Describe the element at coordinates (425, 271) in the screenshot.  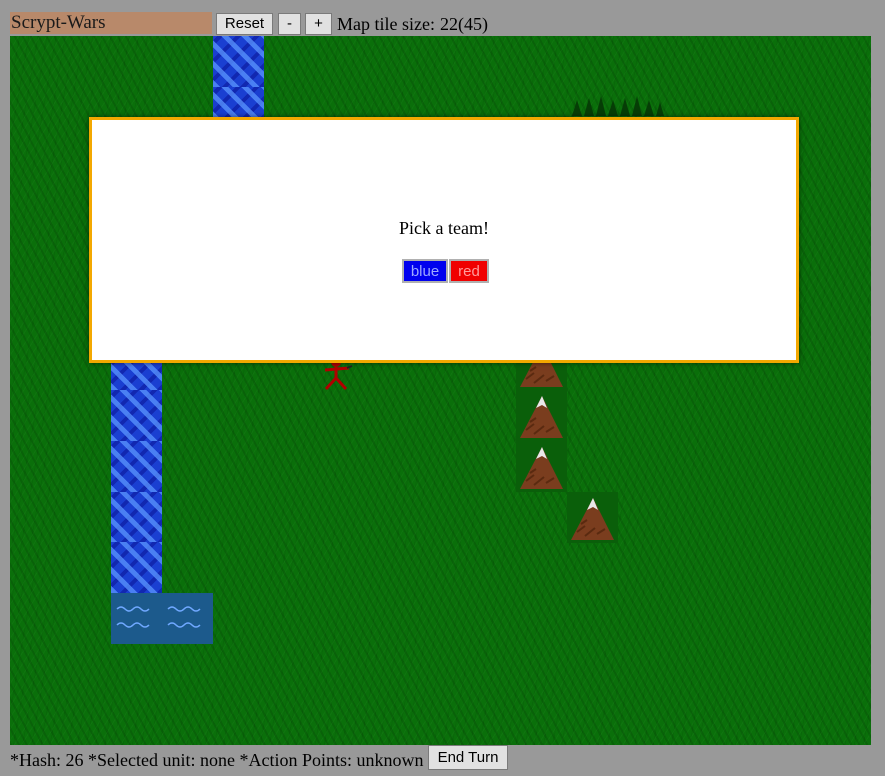
I see `team-blue-button: blue` at that location.